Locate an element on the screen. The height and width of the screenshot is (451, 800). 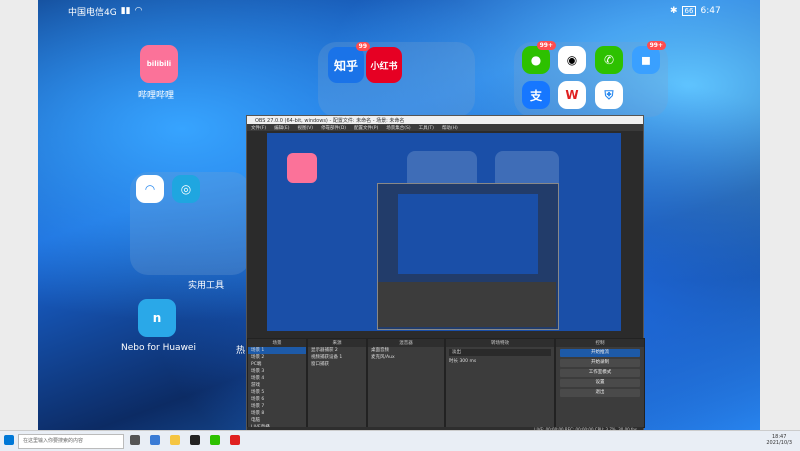
arc-icon: ◠ is located at coordinates (150, 189).